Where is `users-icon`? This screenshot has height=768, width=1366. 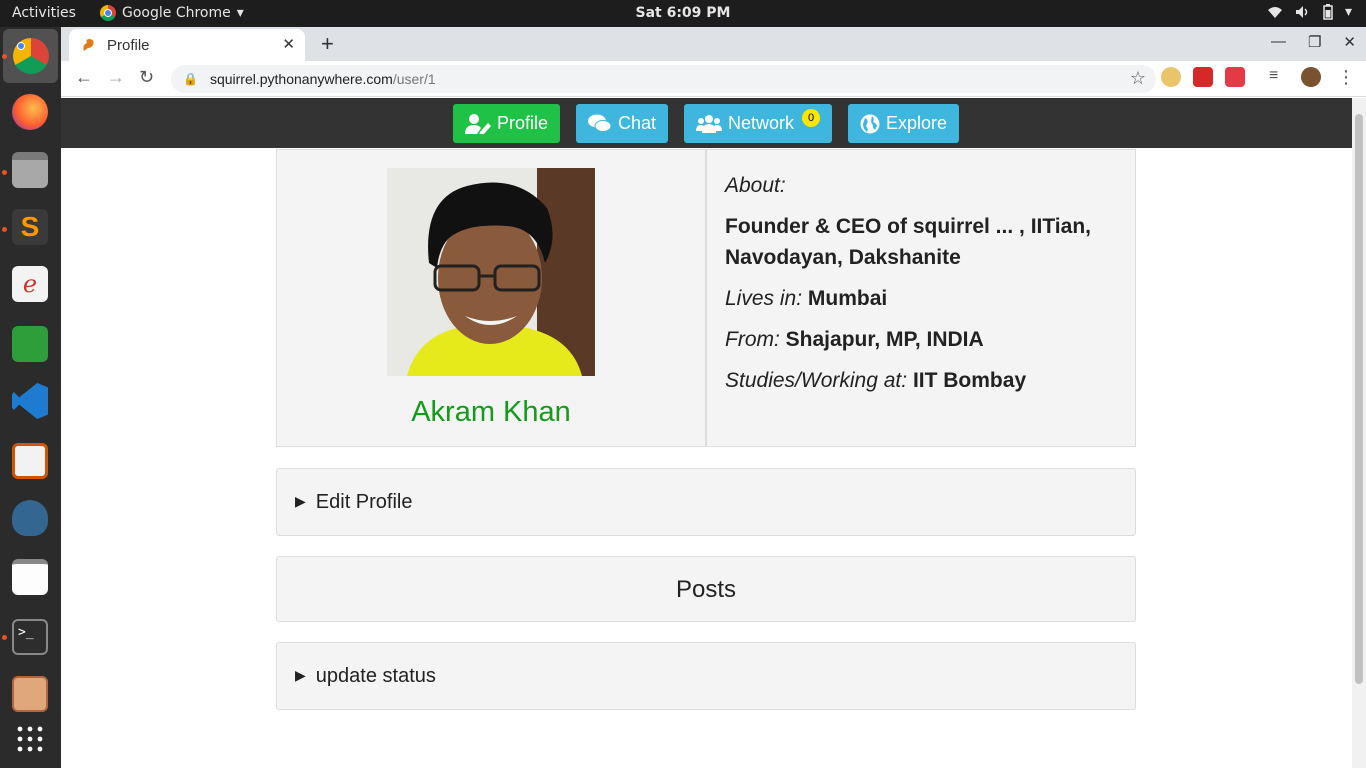 users-icon is located at coordinates (709, 123).